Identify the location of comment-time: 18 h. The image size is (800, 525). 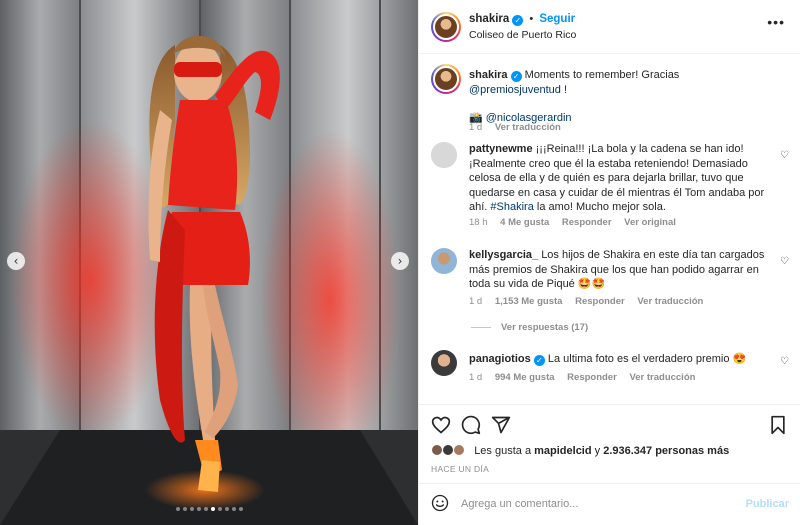
(478, 222).